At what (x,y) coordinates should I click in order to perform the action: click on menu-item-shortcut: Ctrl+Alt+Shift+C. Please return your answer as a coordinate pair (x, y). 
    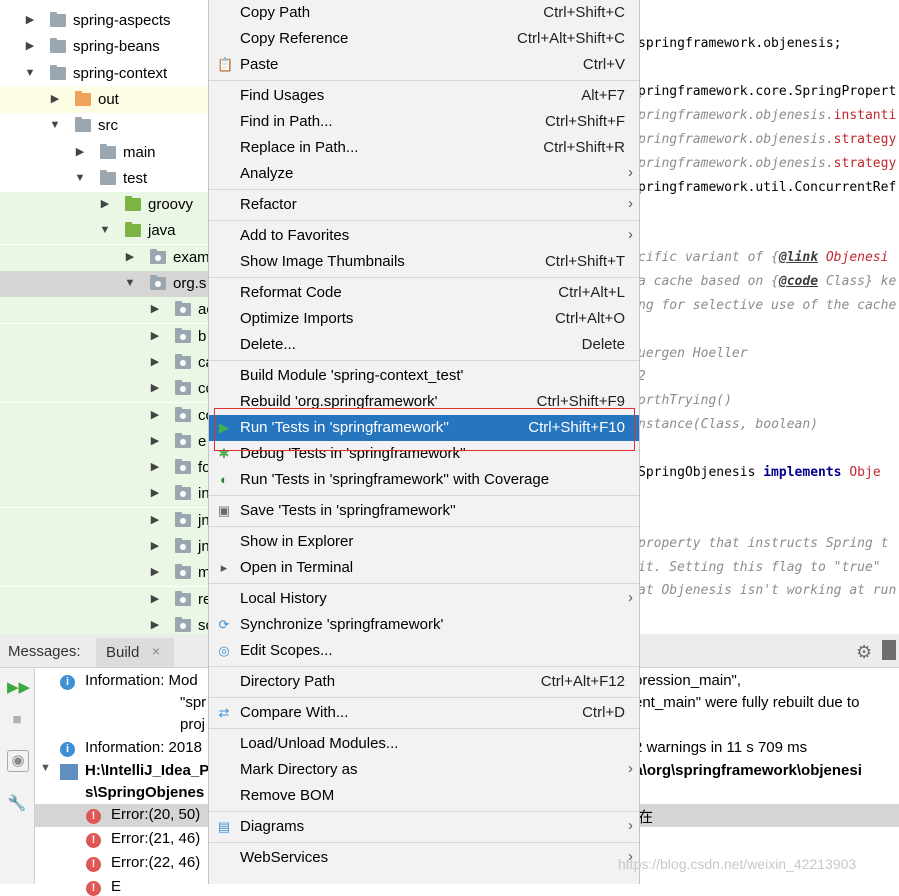
    Looking at the image, I should click on (571, 38).